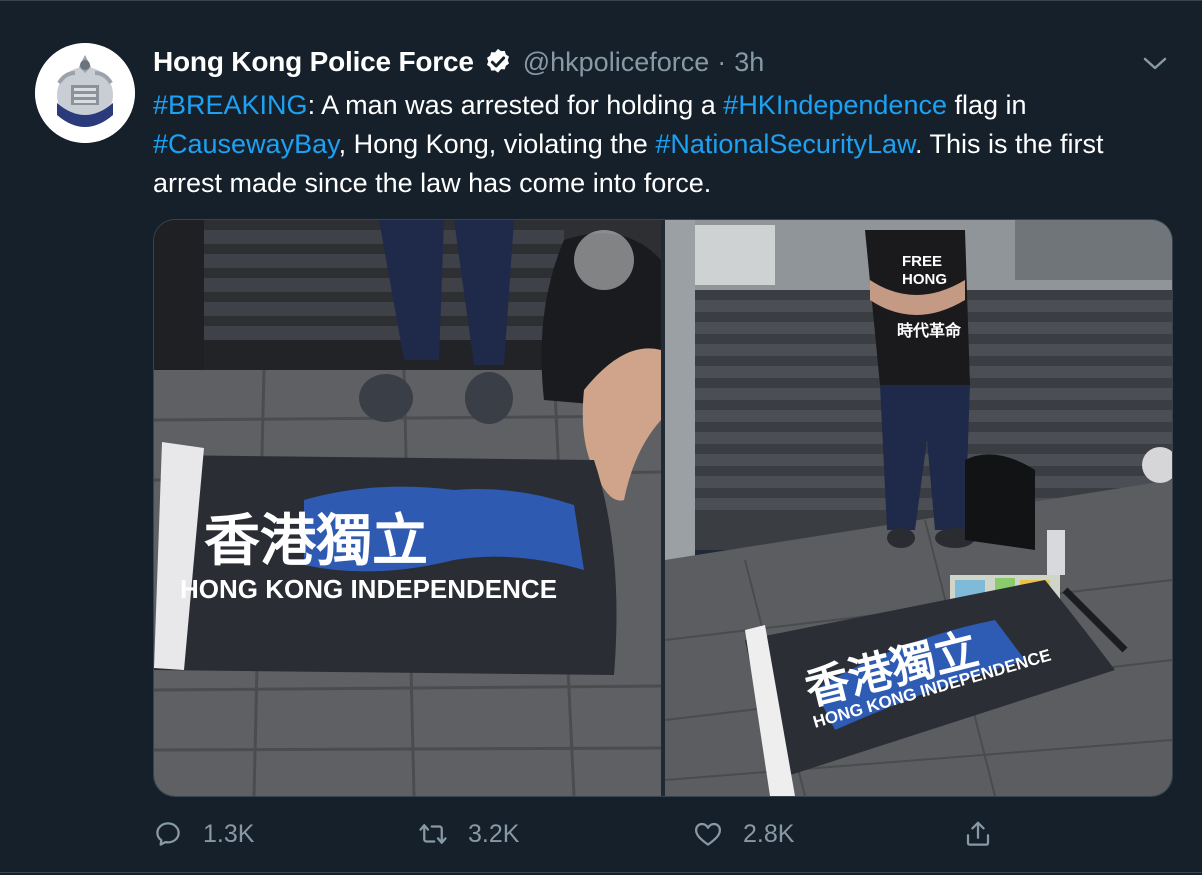  I want to click on police-badge-icon, so click(85, 93).